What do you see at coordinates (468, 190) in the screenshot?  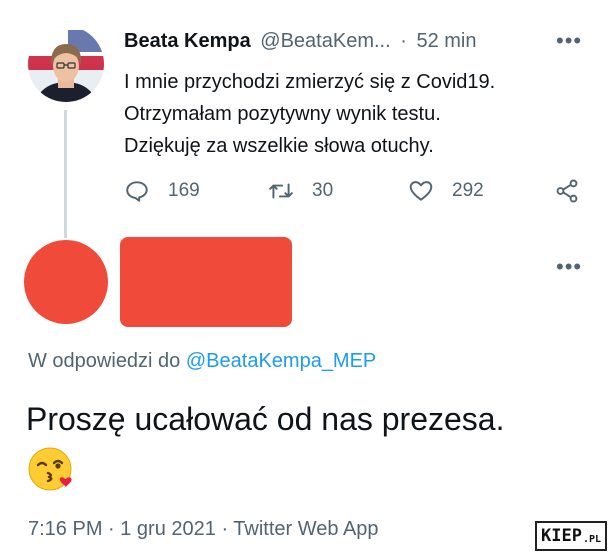 I see `like-count: 292` at bounding box center [468, 190].